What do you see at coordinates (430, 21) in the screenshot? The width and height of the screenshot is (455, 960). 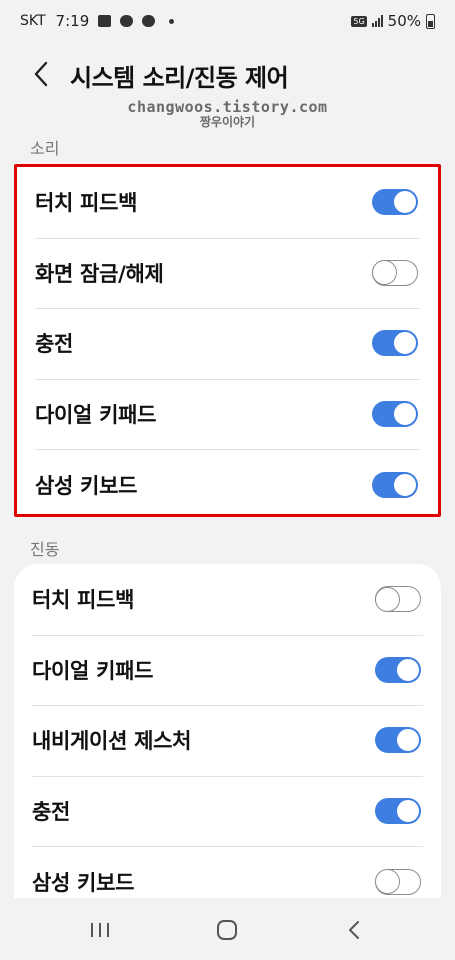 I see `battery-icon` at bounding box center [430, 21].